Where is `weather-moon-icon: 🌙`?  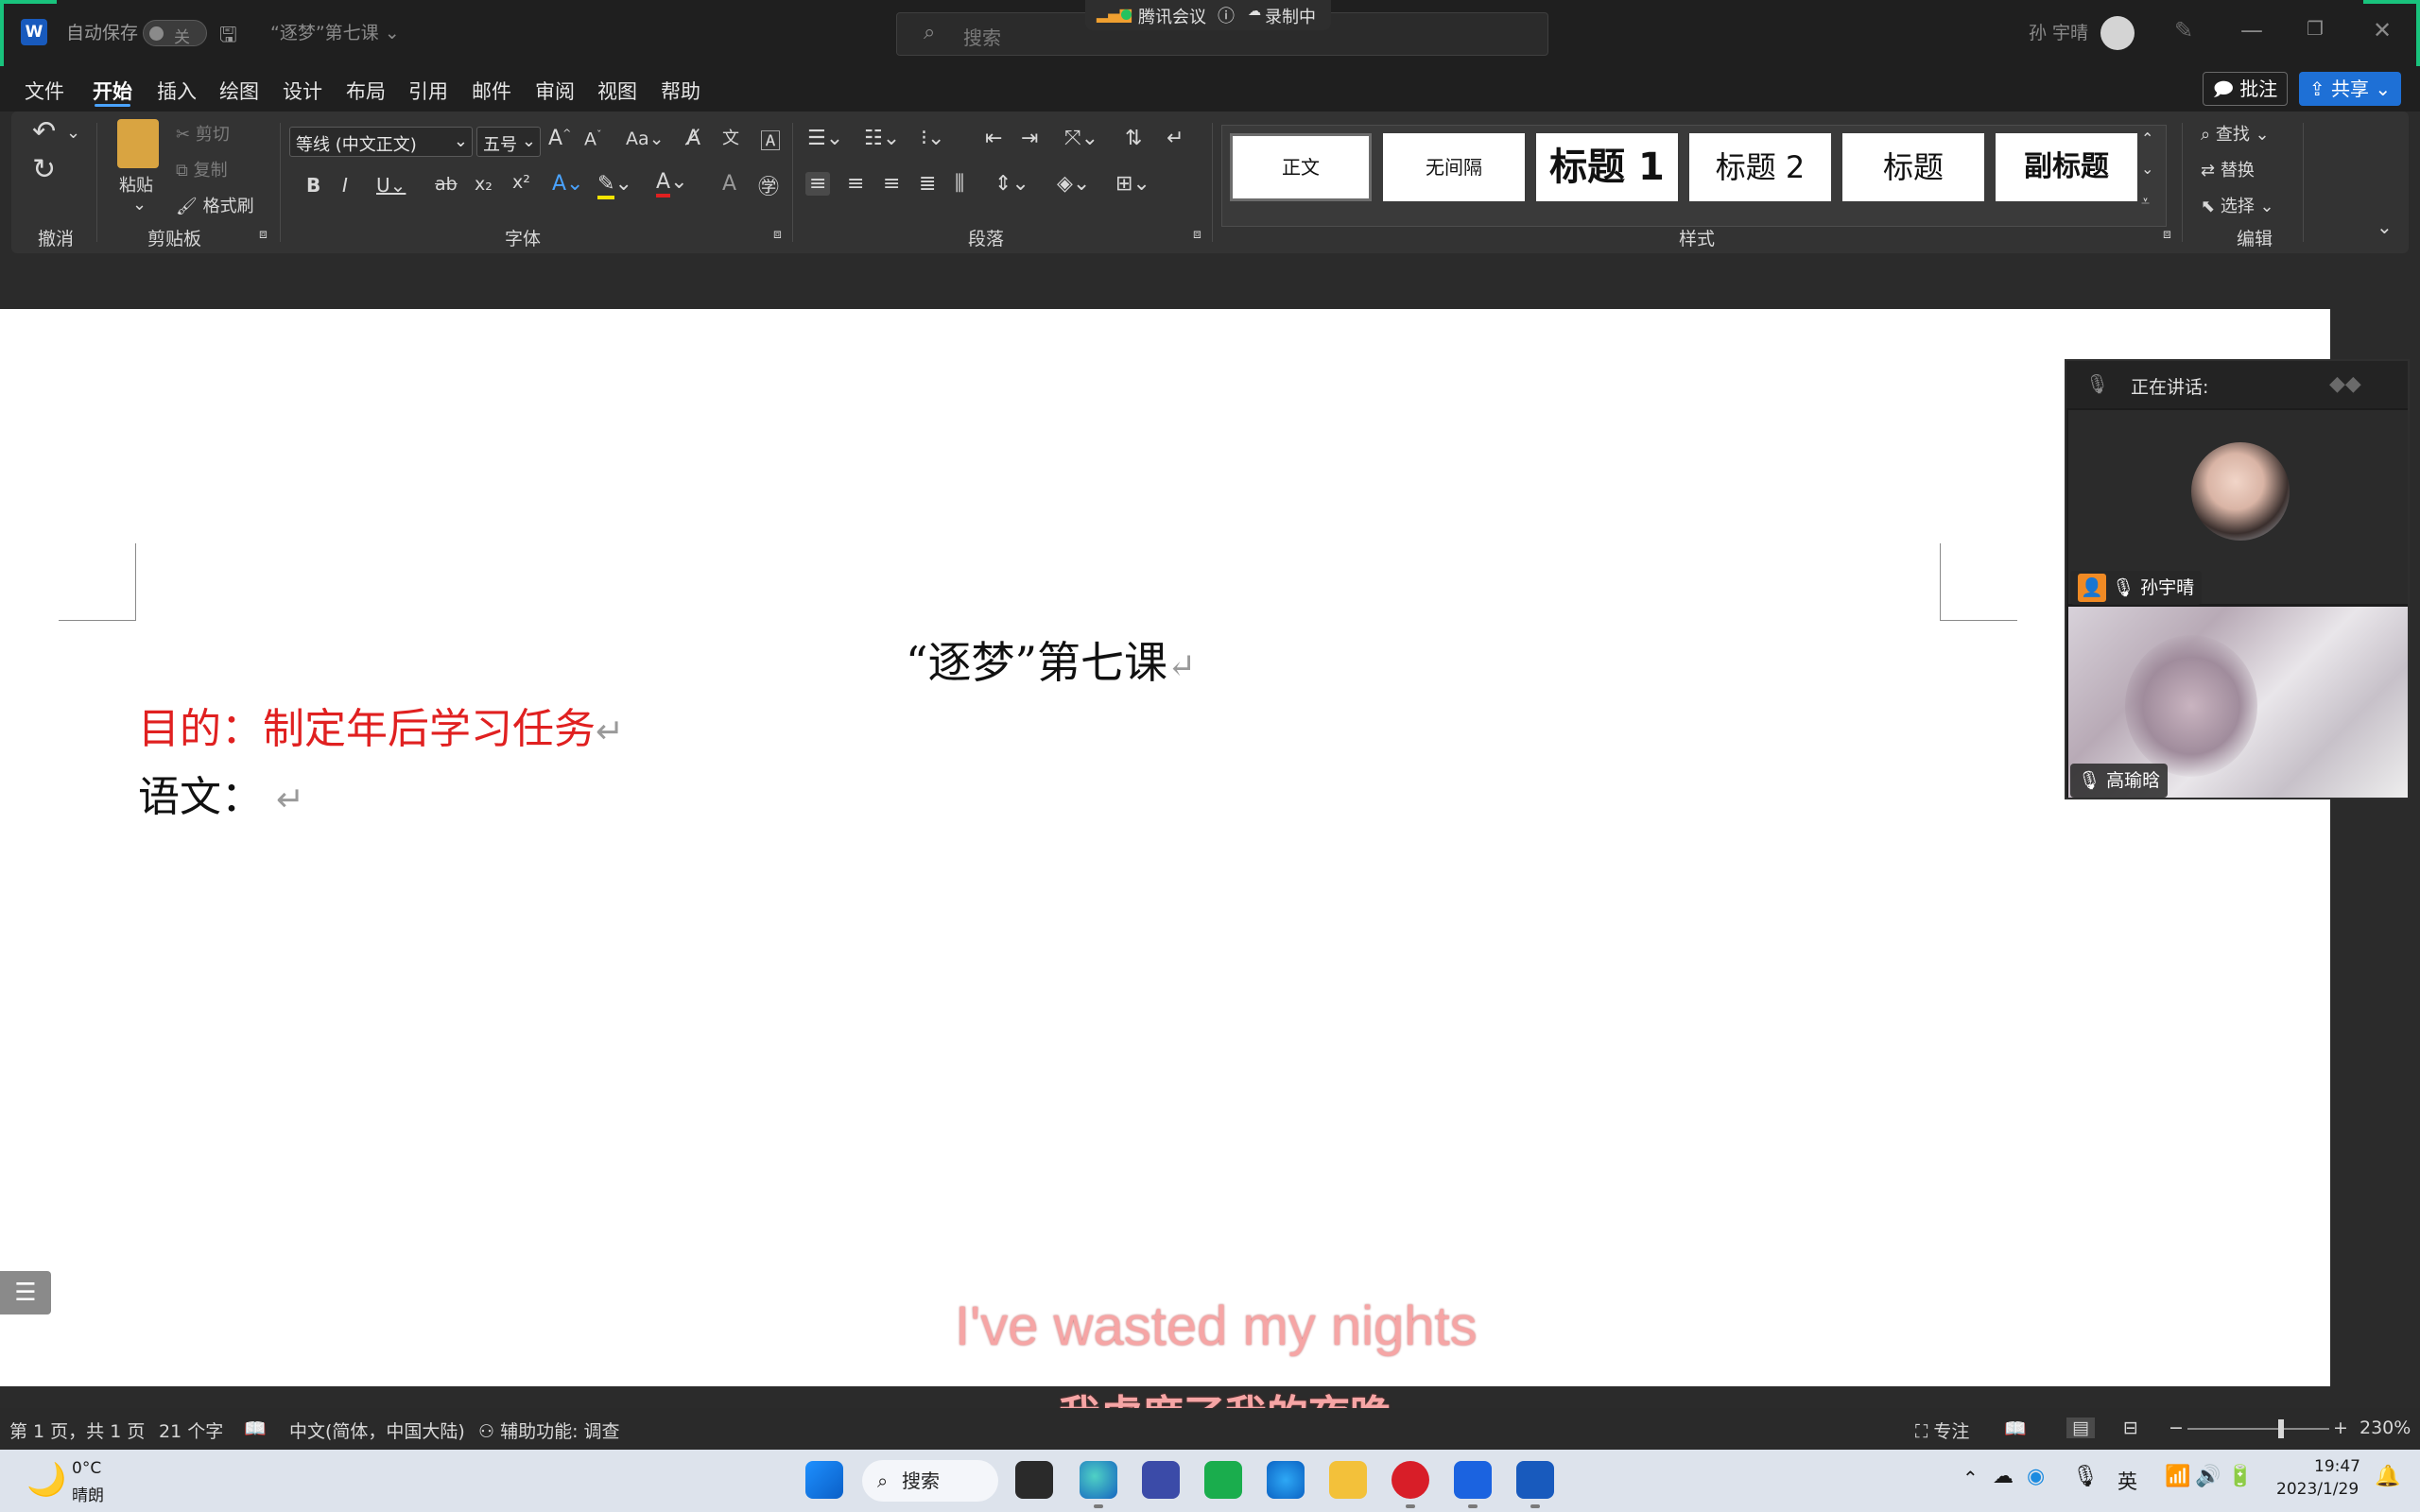
weather-moon-icon: 🌙 is located at coordinates (46, 1480).